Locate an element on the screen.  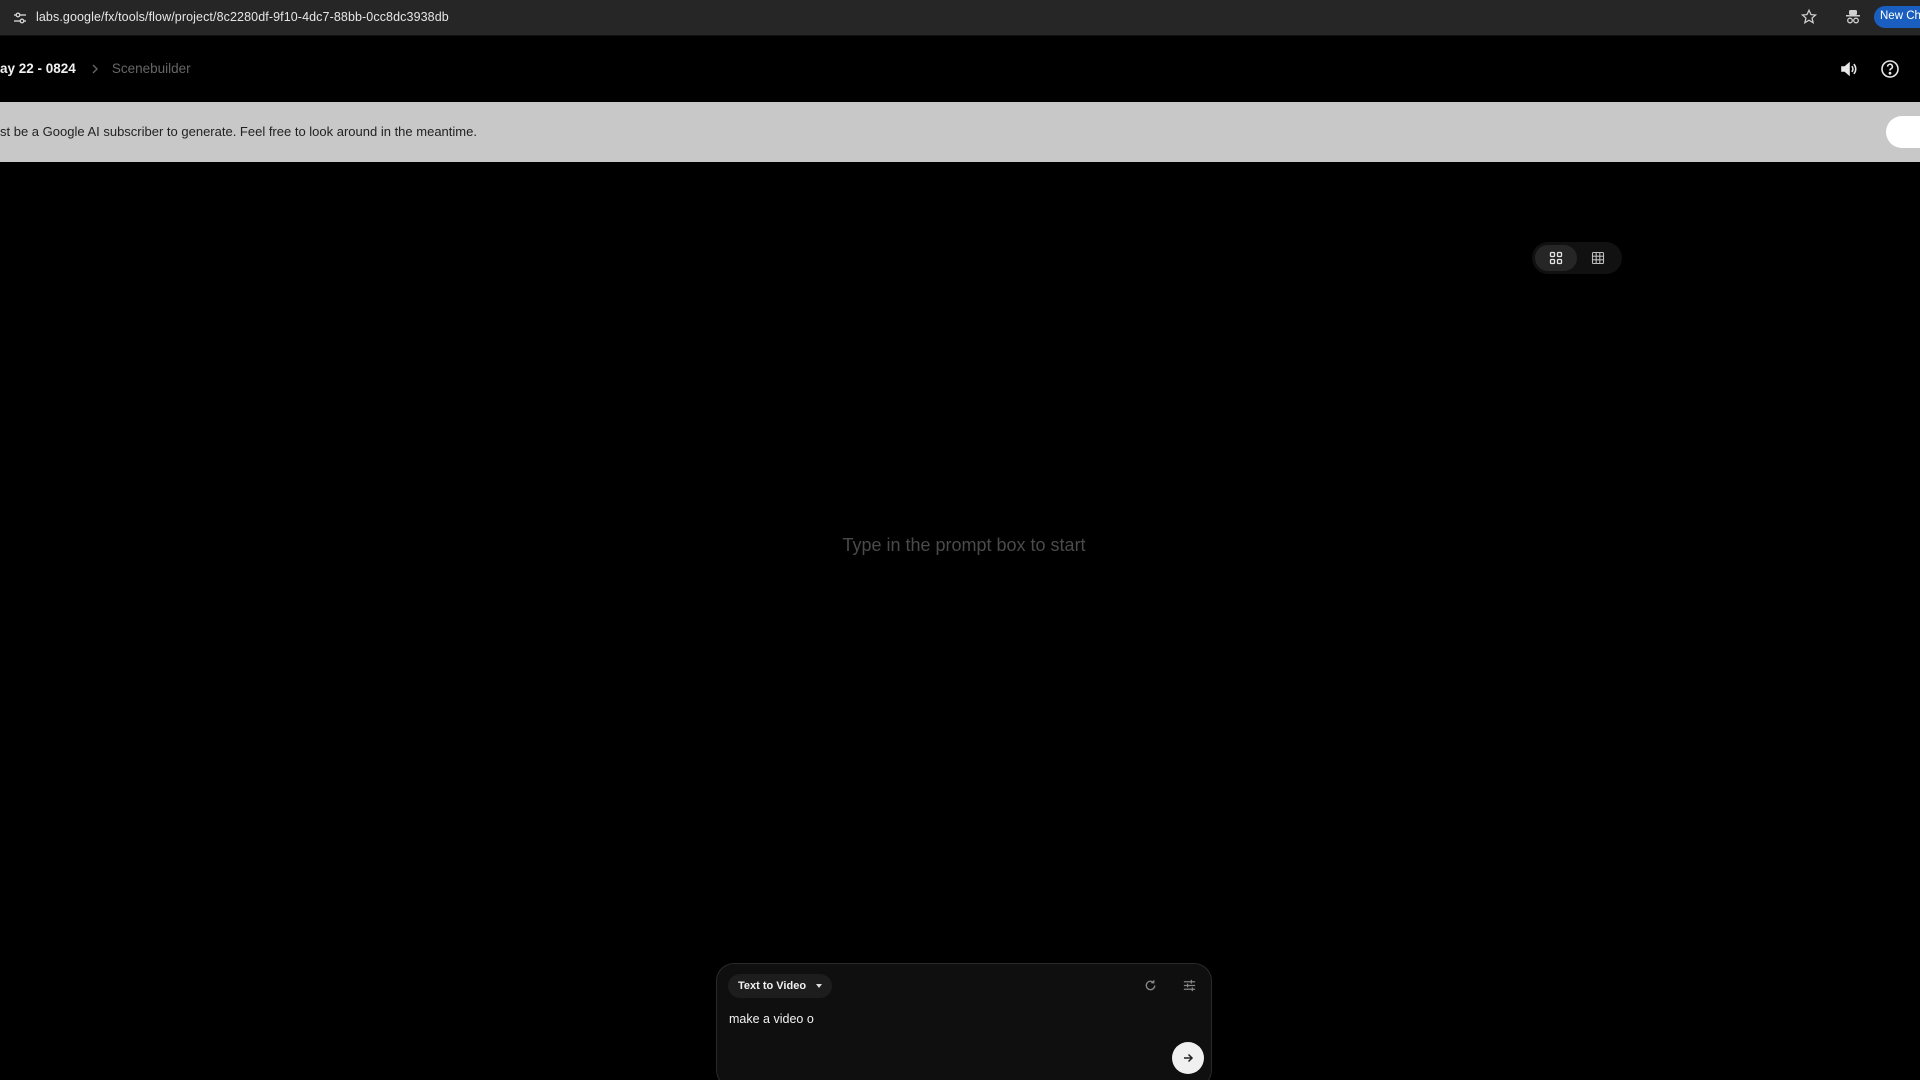
breadcrumb: ay 22 - 0824 Scenebuilder is located at coordinates (95, 68).